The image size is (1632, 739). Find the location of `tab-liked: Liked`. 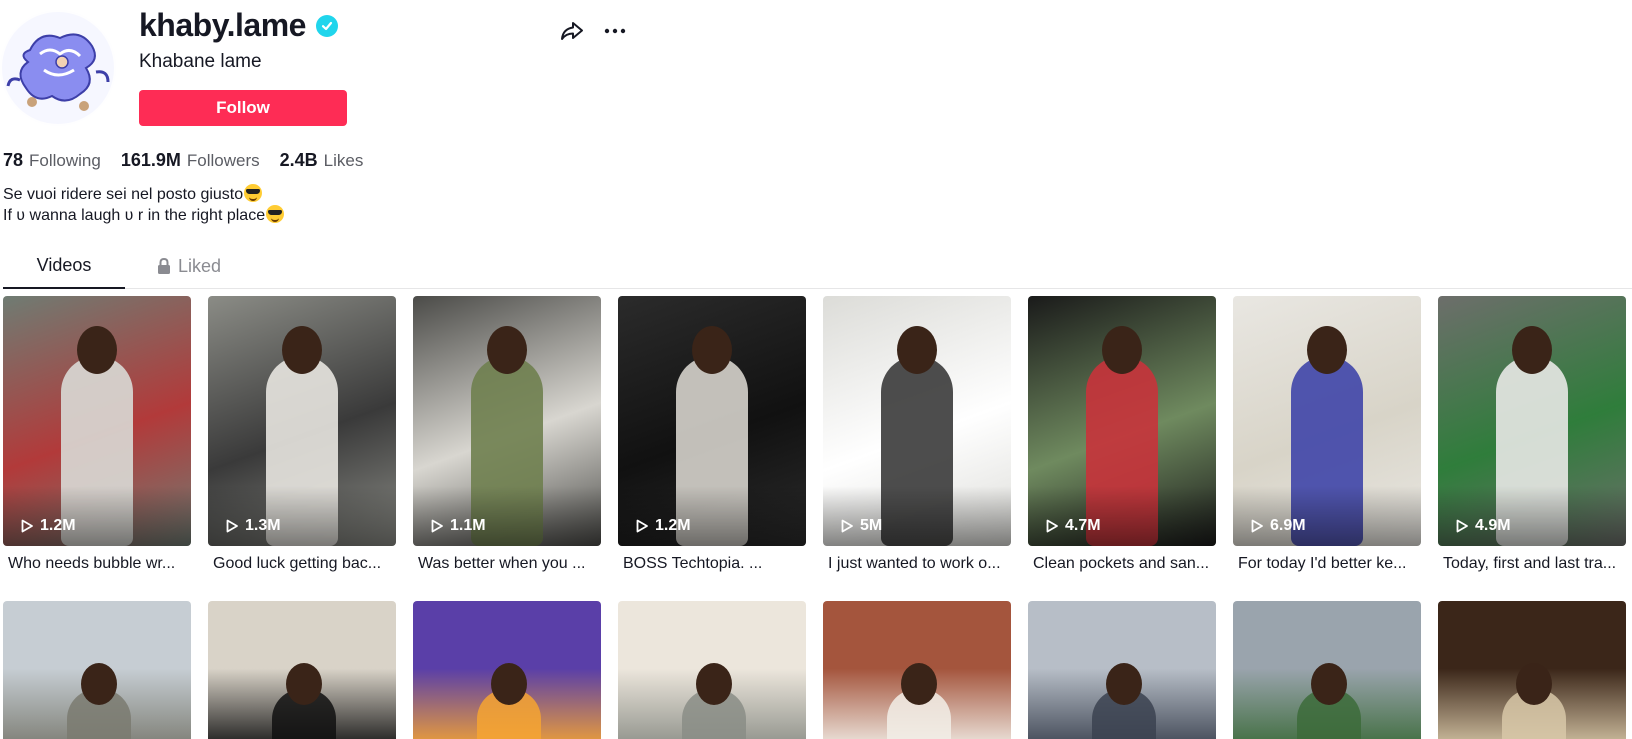

tab-liked: Liked is located at coordinates (188, 266).